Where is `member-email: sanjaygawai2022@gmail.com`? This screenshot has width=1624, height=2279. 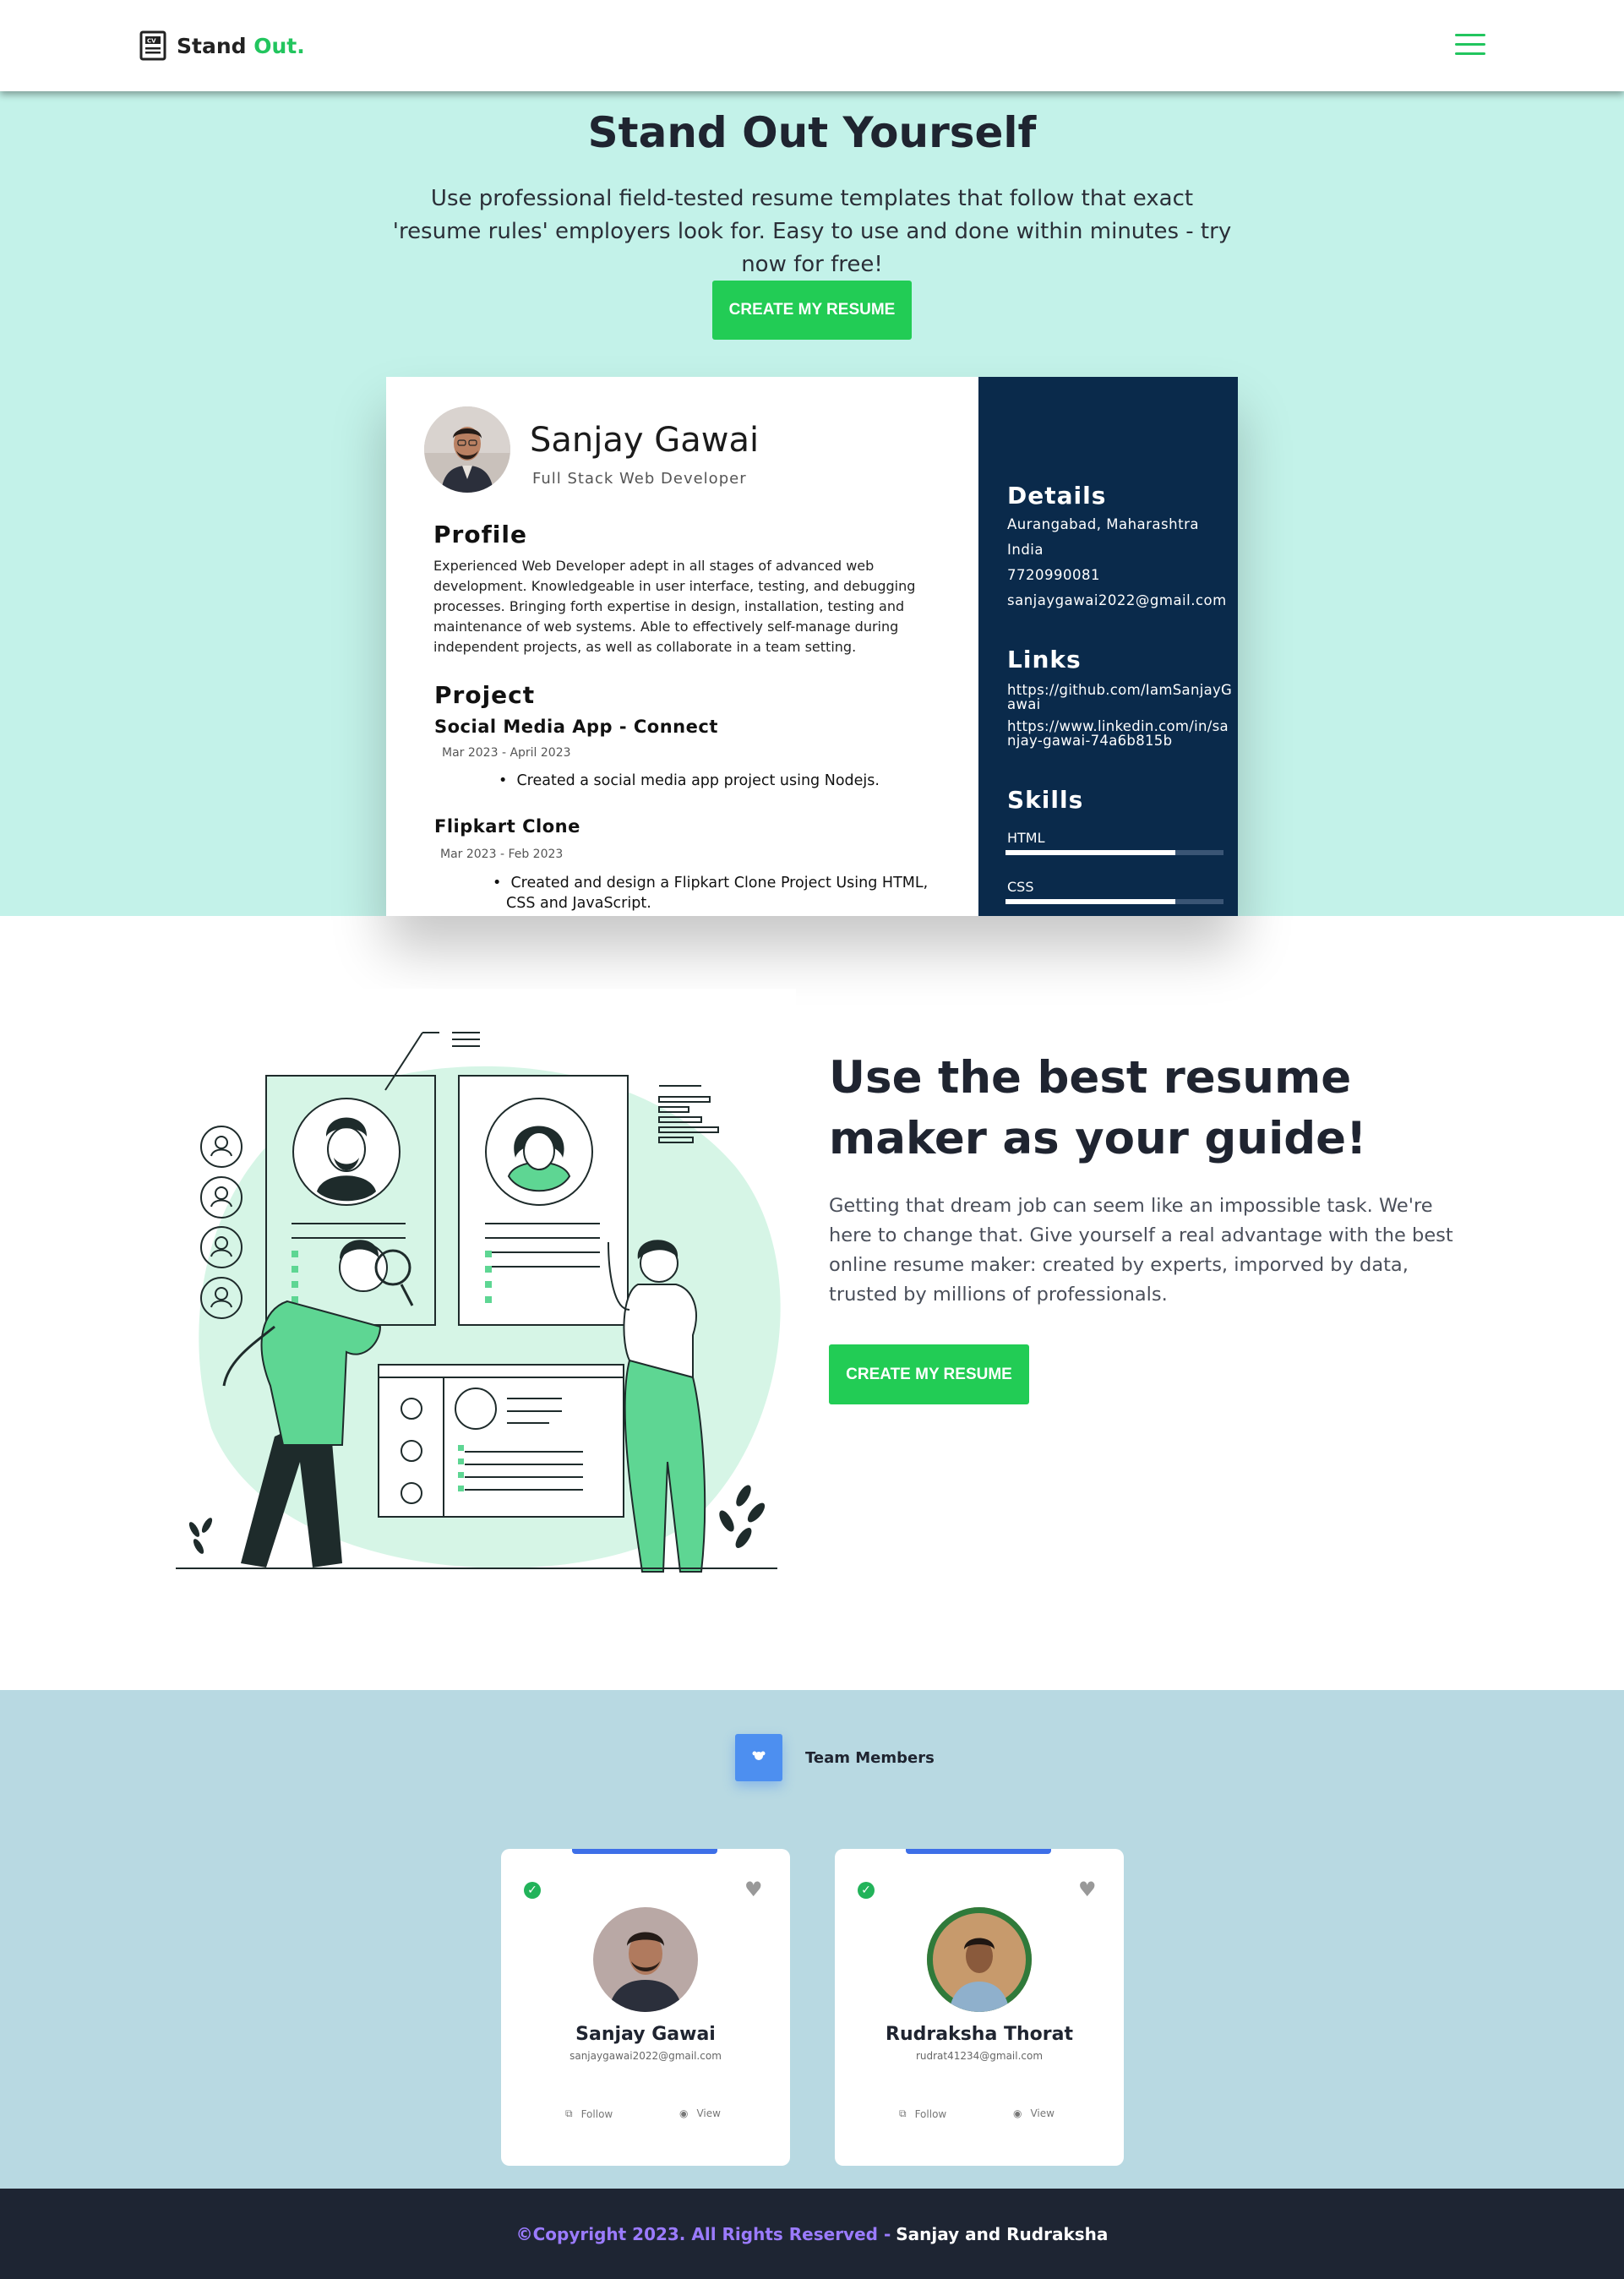
member-email: sanjaygawai2022@gmail.com is located at coordinates (645, 2056).